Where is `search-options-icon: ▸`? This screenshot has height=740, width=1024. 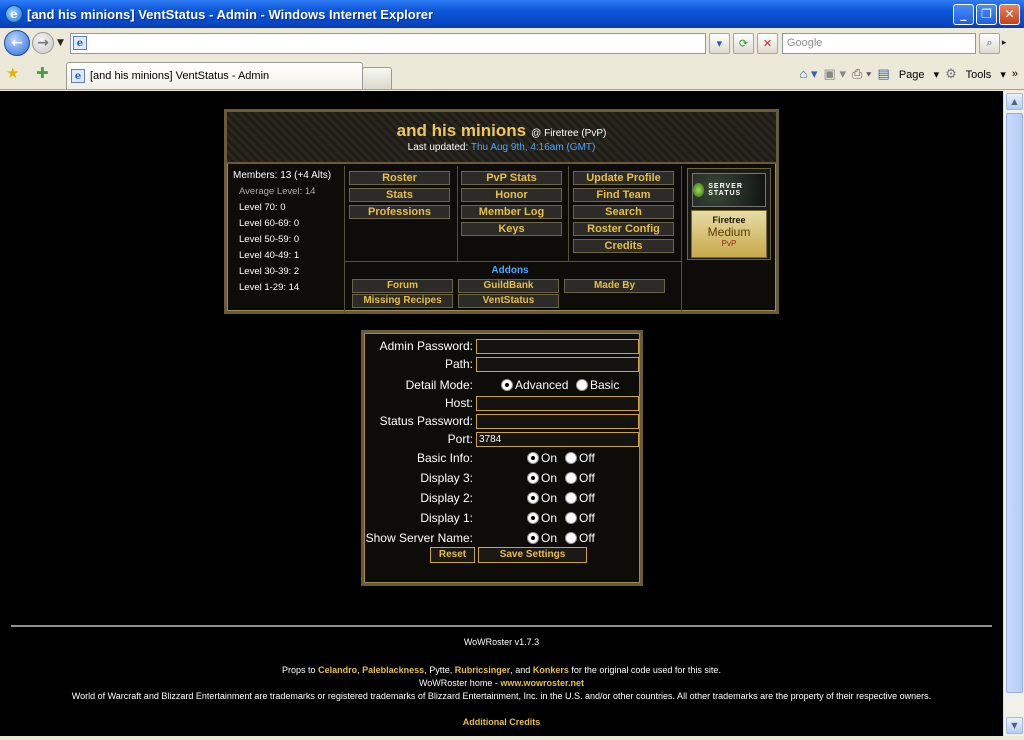
search-options-icon: ▸ is located at coordinates (1004, 43).